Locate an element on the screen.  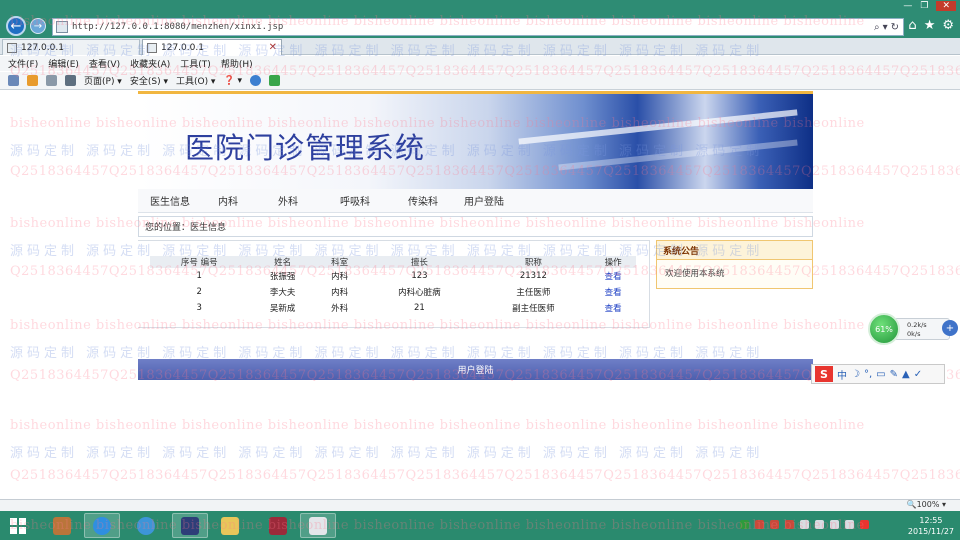
home-icon: ⌂ is located at coordinates (912, 25).